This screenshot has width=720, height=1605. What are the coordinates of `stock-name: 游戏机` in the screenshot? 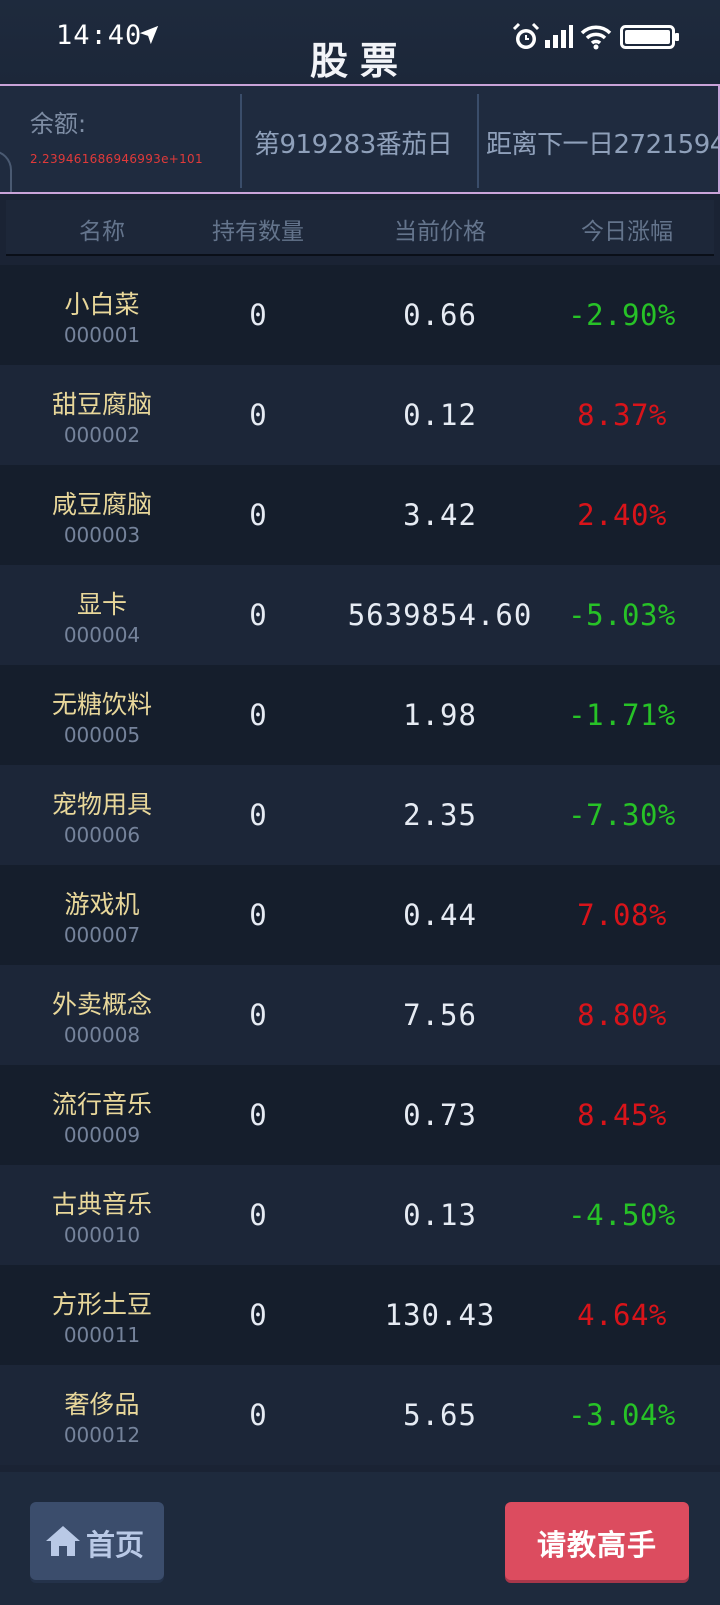 It's located at (102, 904).